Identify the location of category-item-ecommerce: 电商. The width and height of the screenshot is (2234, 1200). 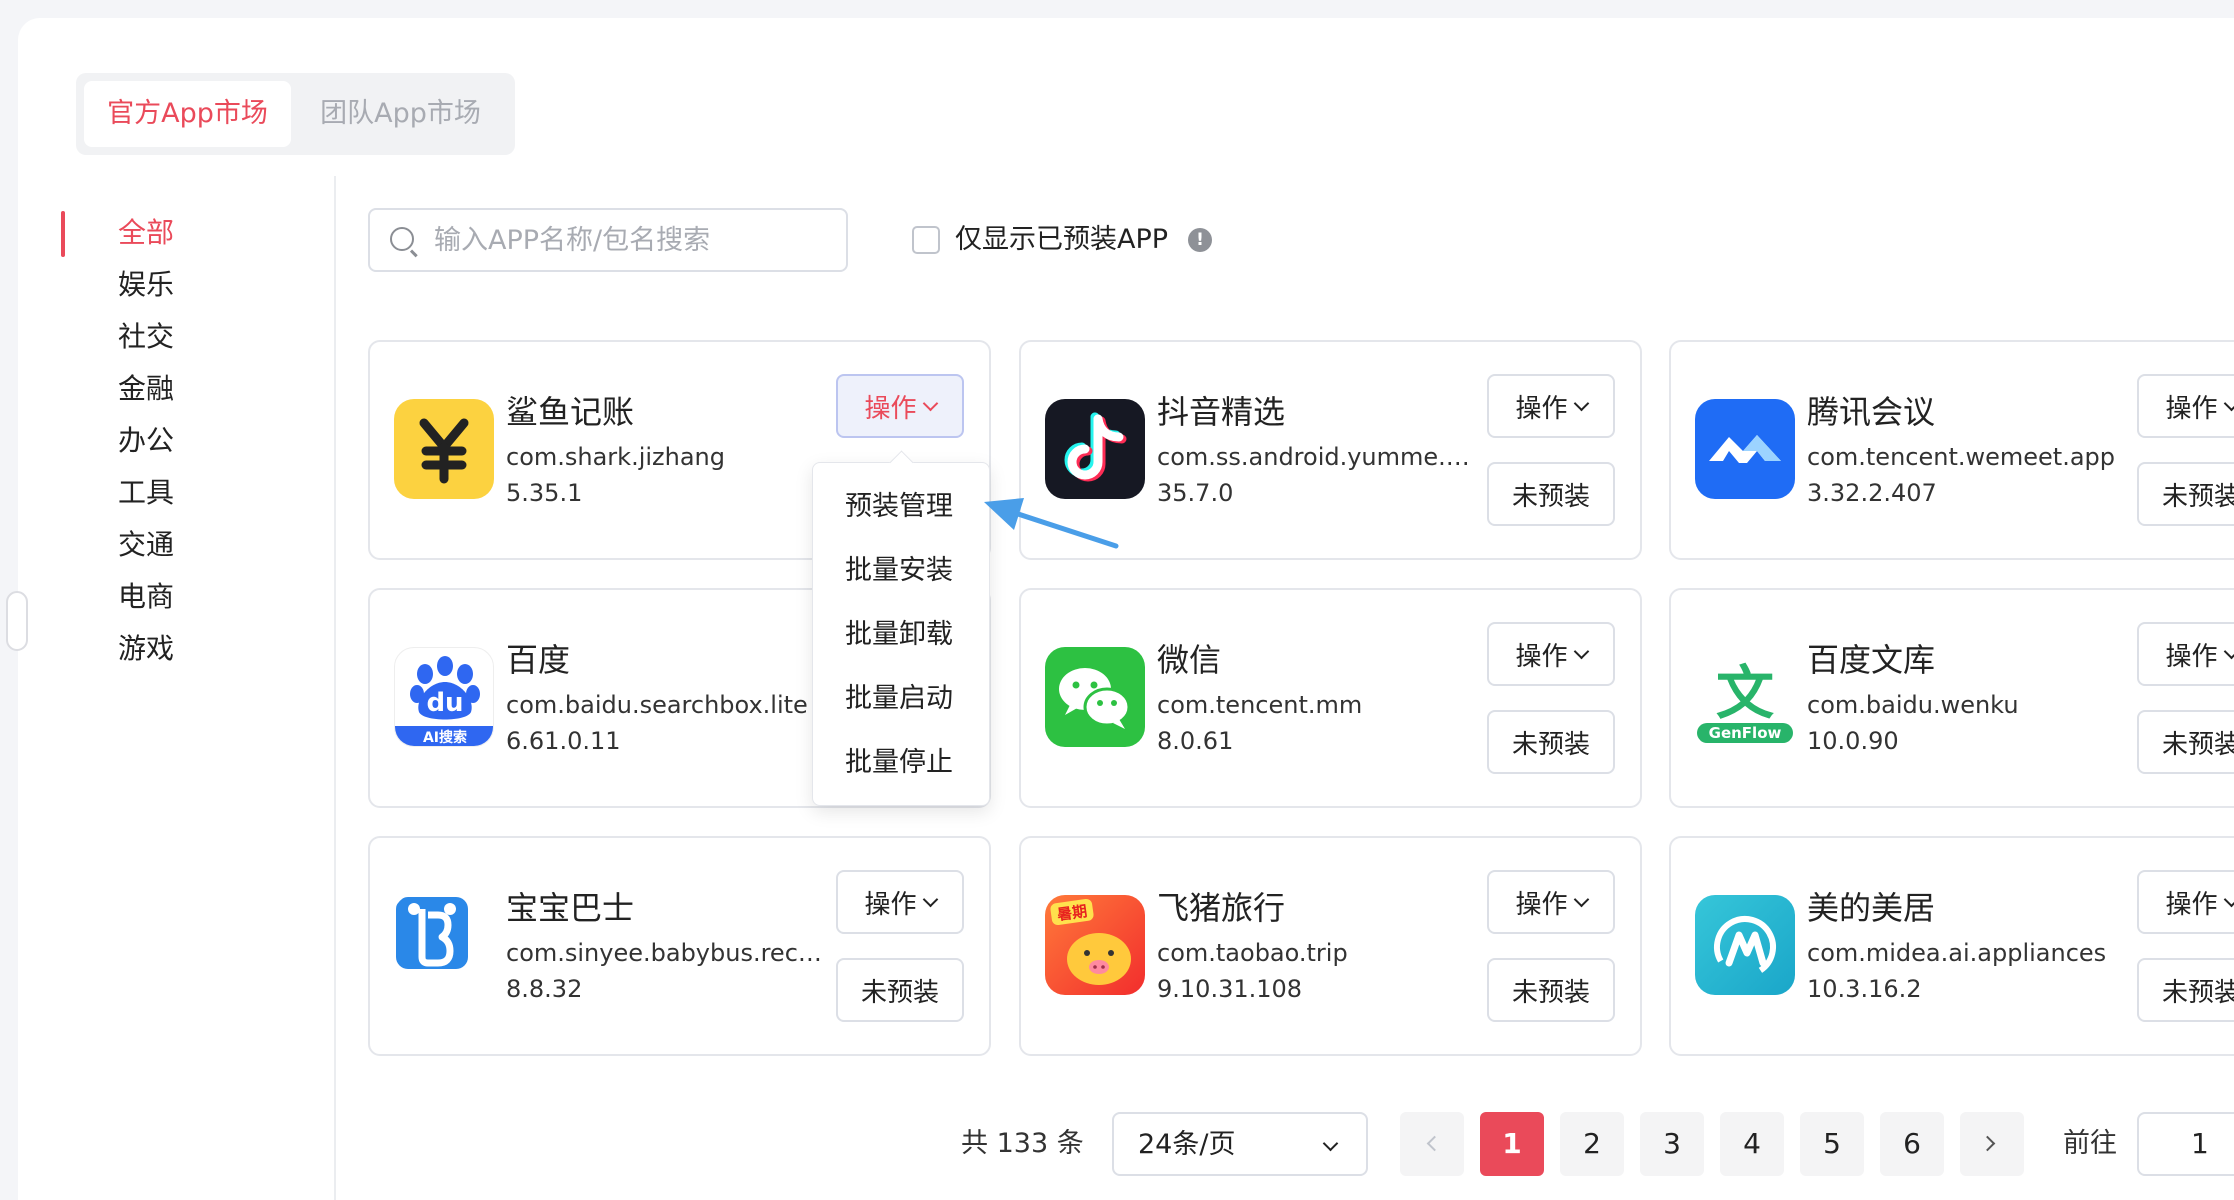
(146, 597).